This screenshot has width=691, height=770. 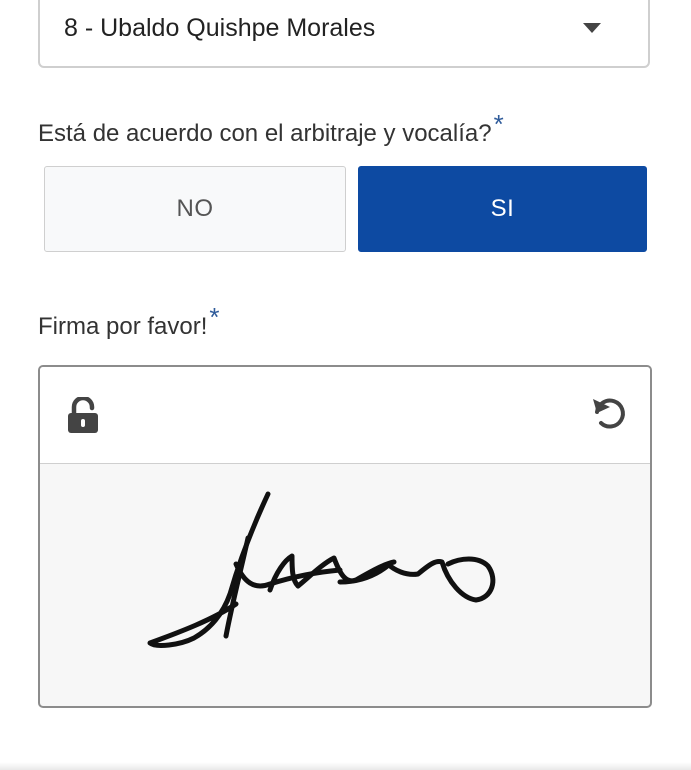 What do you see at coordinates (345, 766) in the screenshot?
I see `bottom-shadow` at bounding box center [345, 766].